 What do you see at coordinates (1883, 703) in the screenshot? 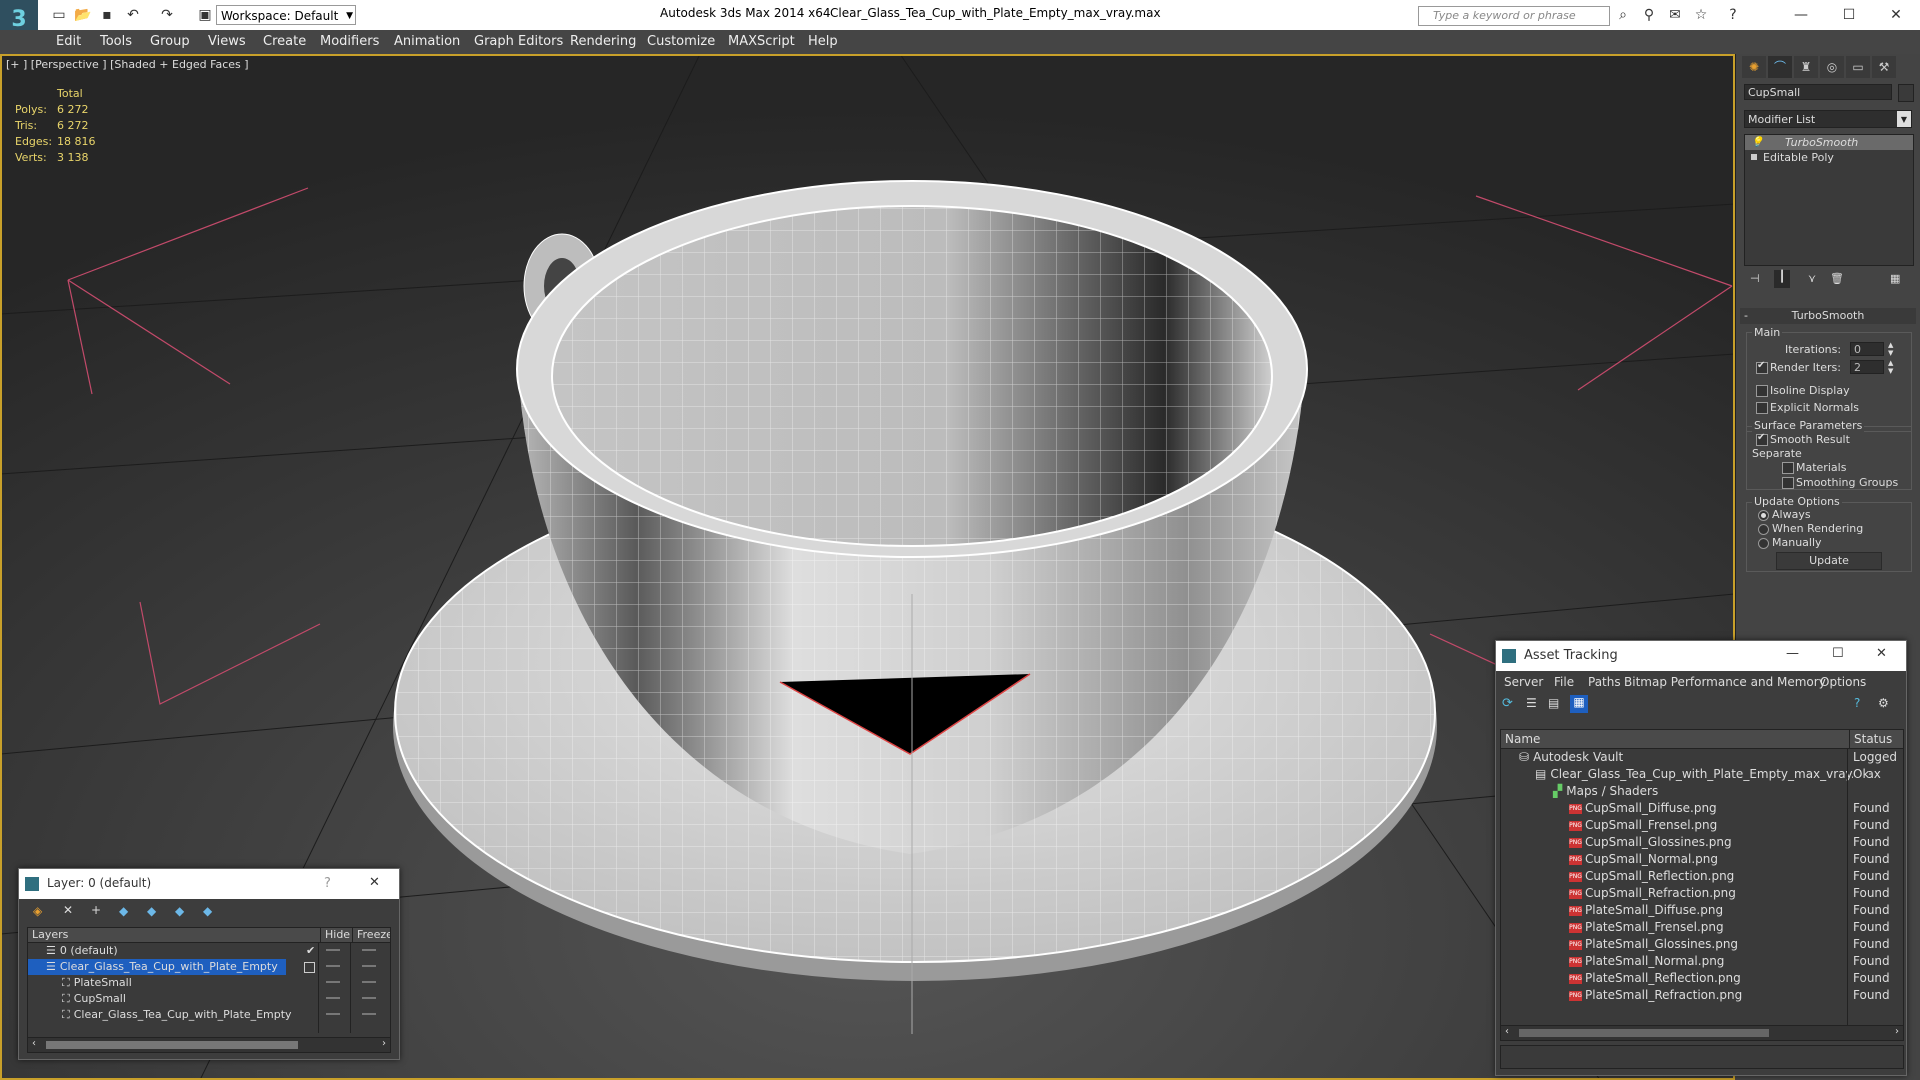
I see `settings-icon: ⚙` at bounding box center [1883, 703].